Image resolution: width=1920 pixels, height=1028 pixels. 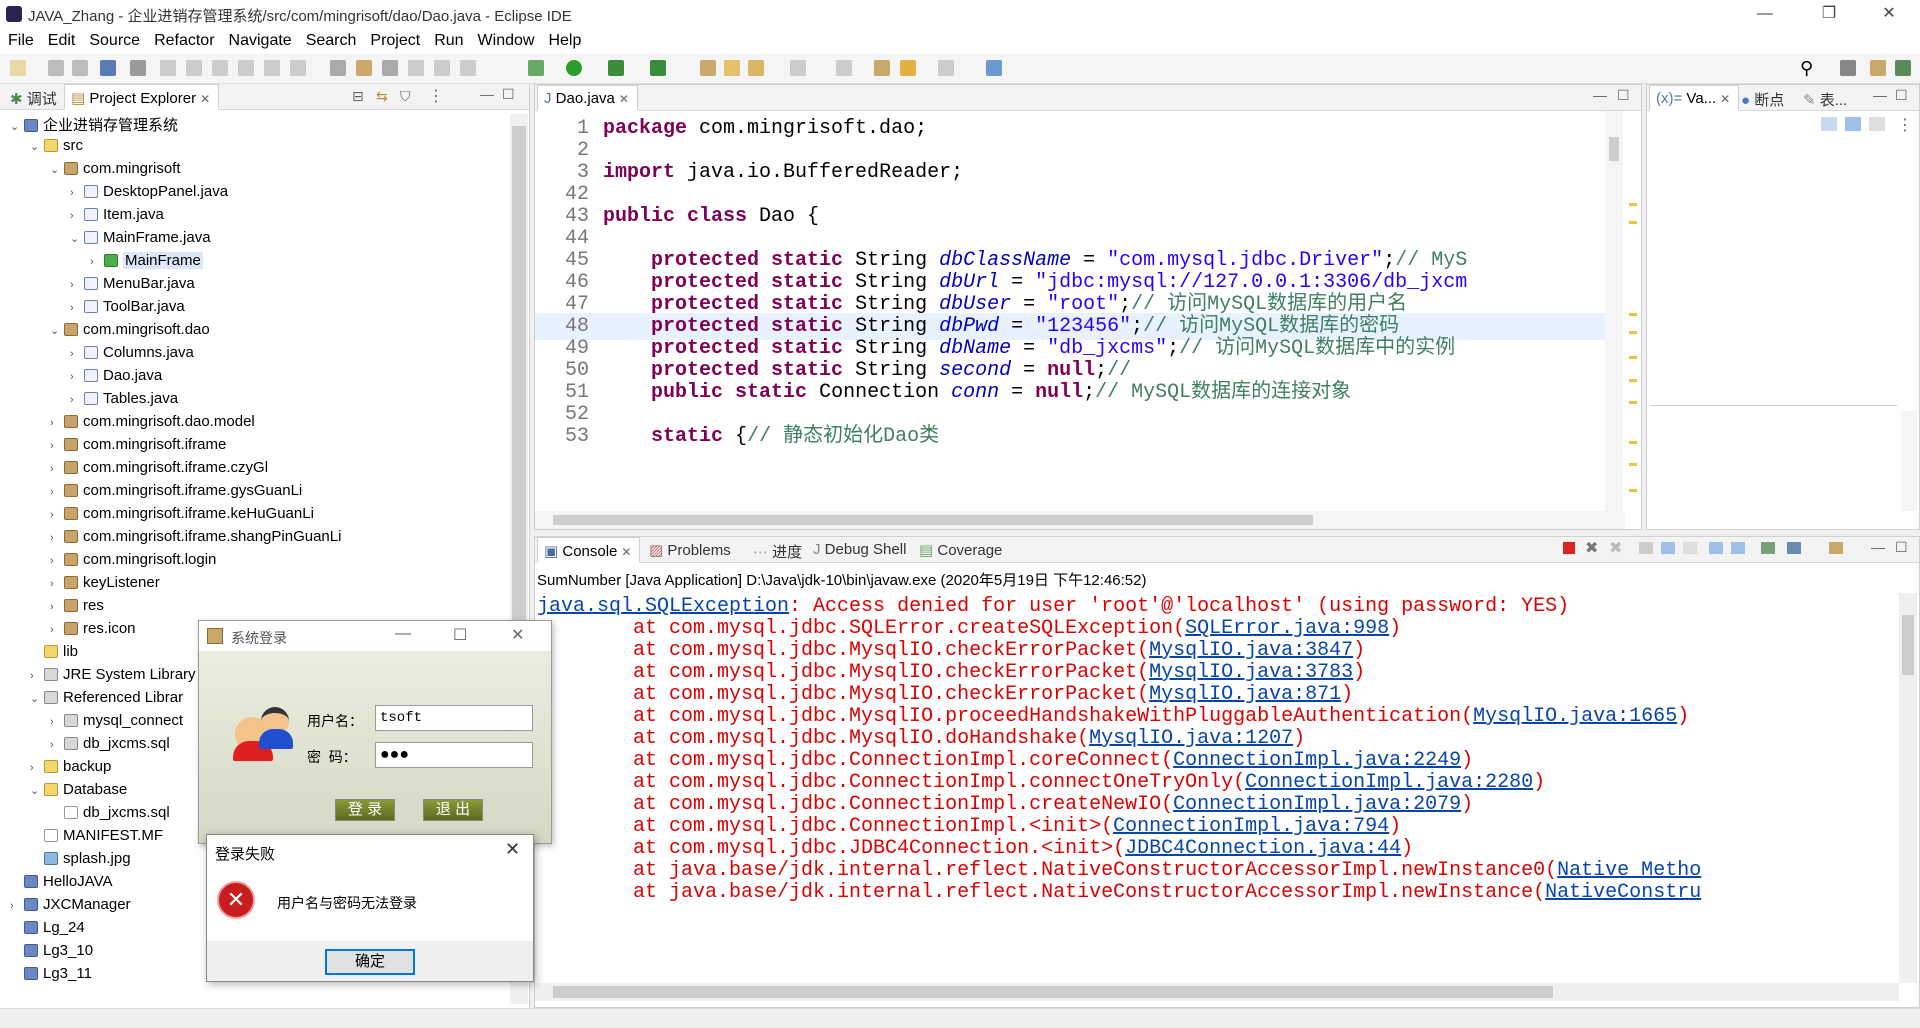 What do you see at coordinates (132, 355) in the screenshot?
I see `tree-item: › Columns.java` at bounding box center [132, 355].